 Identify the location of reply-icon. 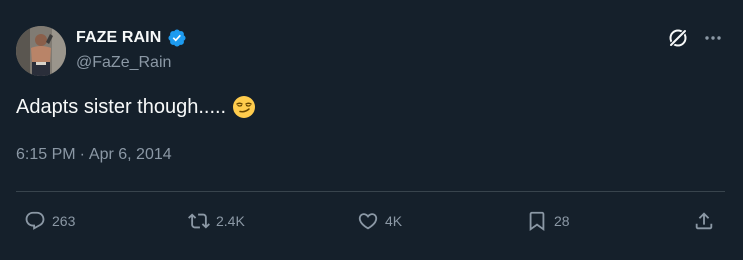
(35, 220).